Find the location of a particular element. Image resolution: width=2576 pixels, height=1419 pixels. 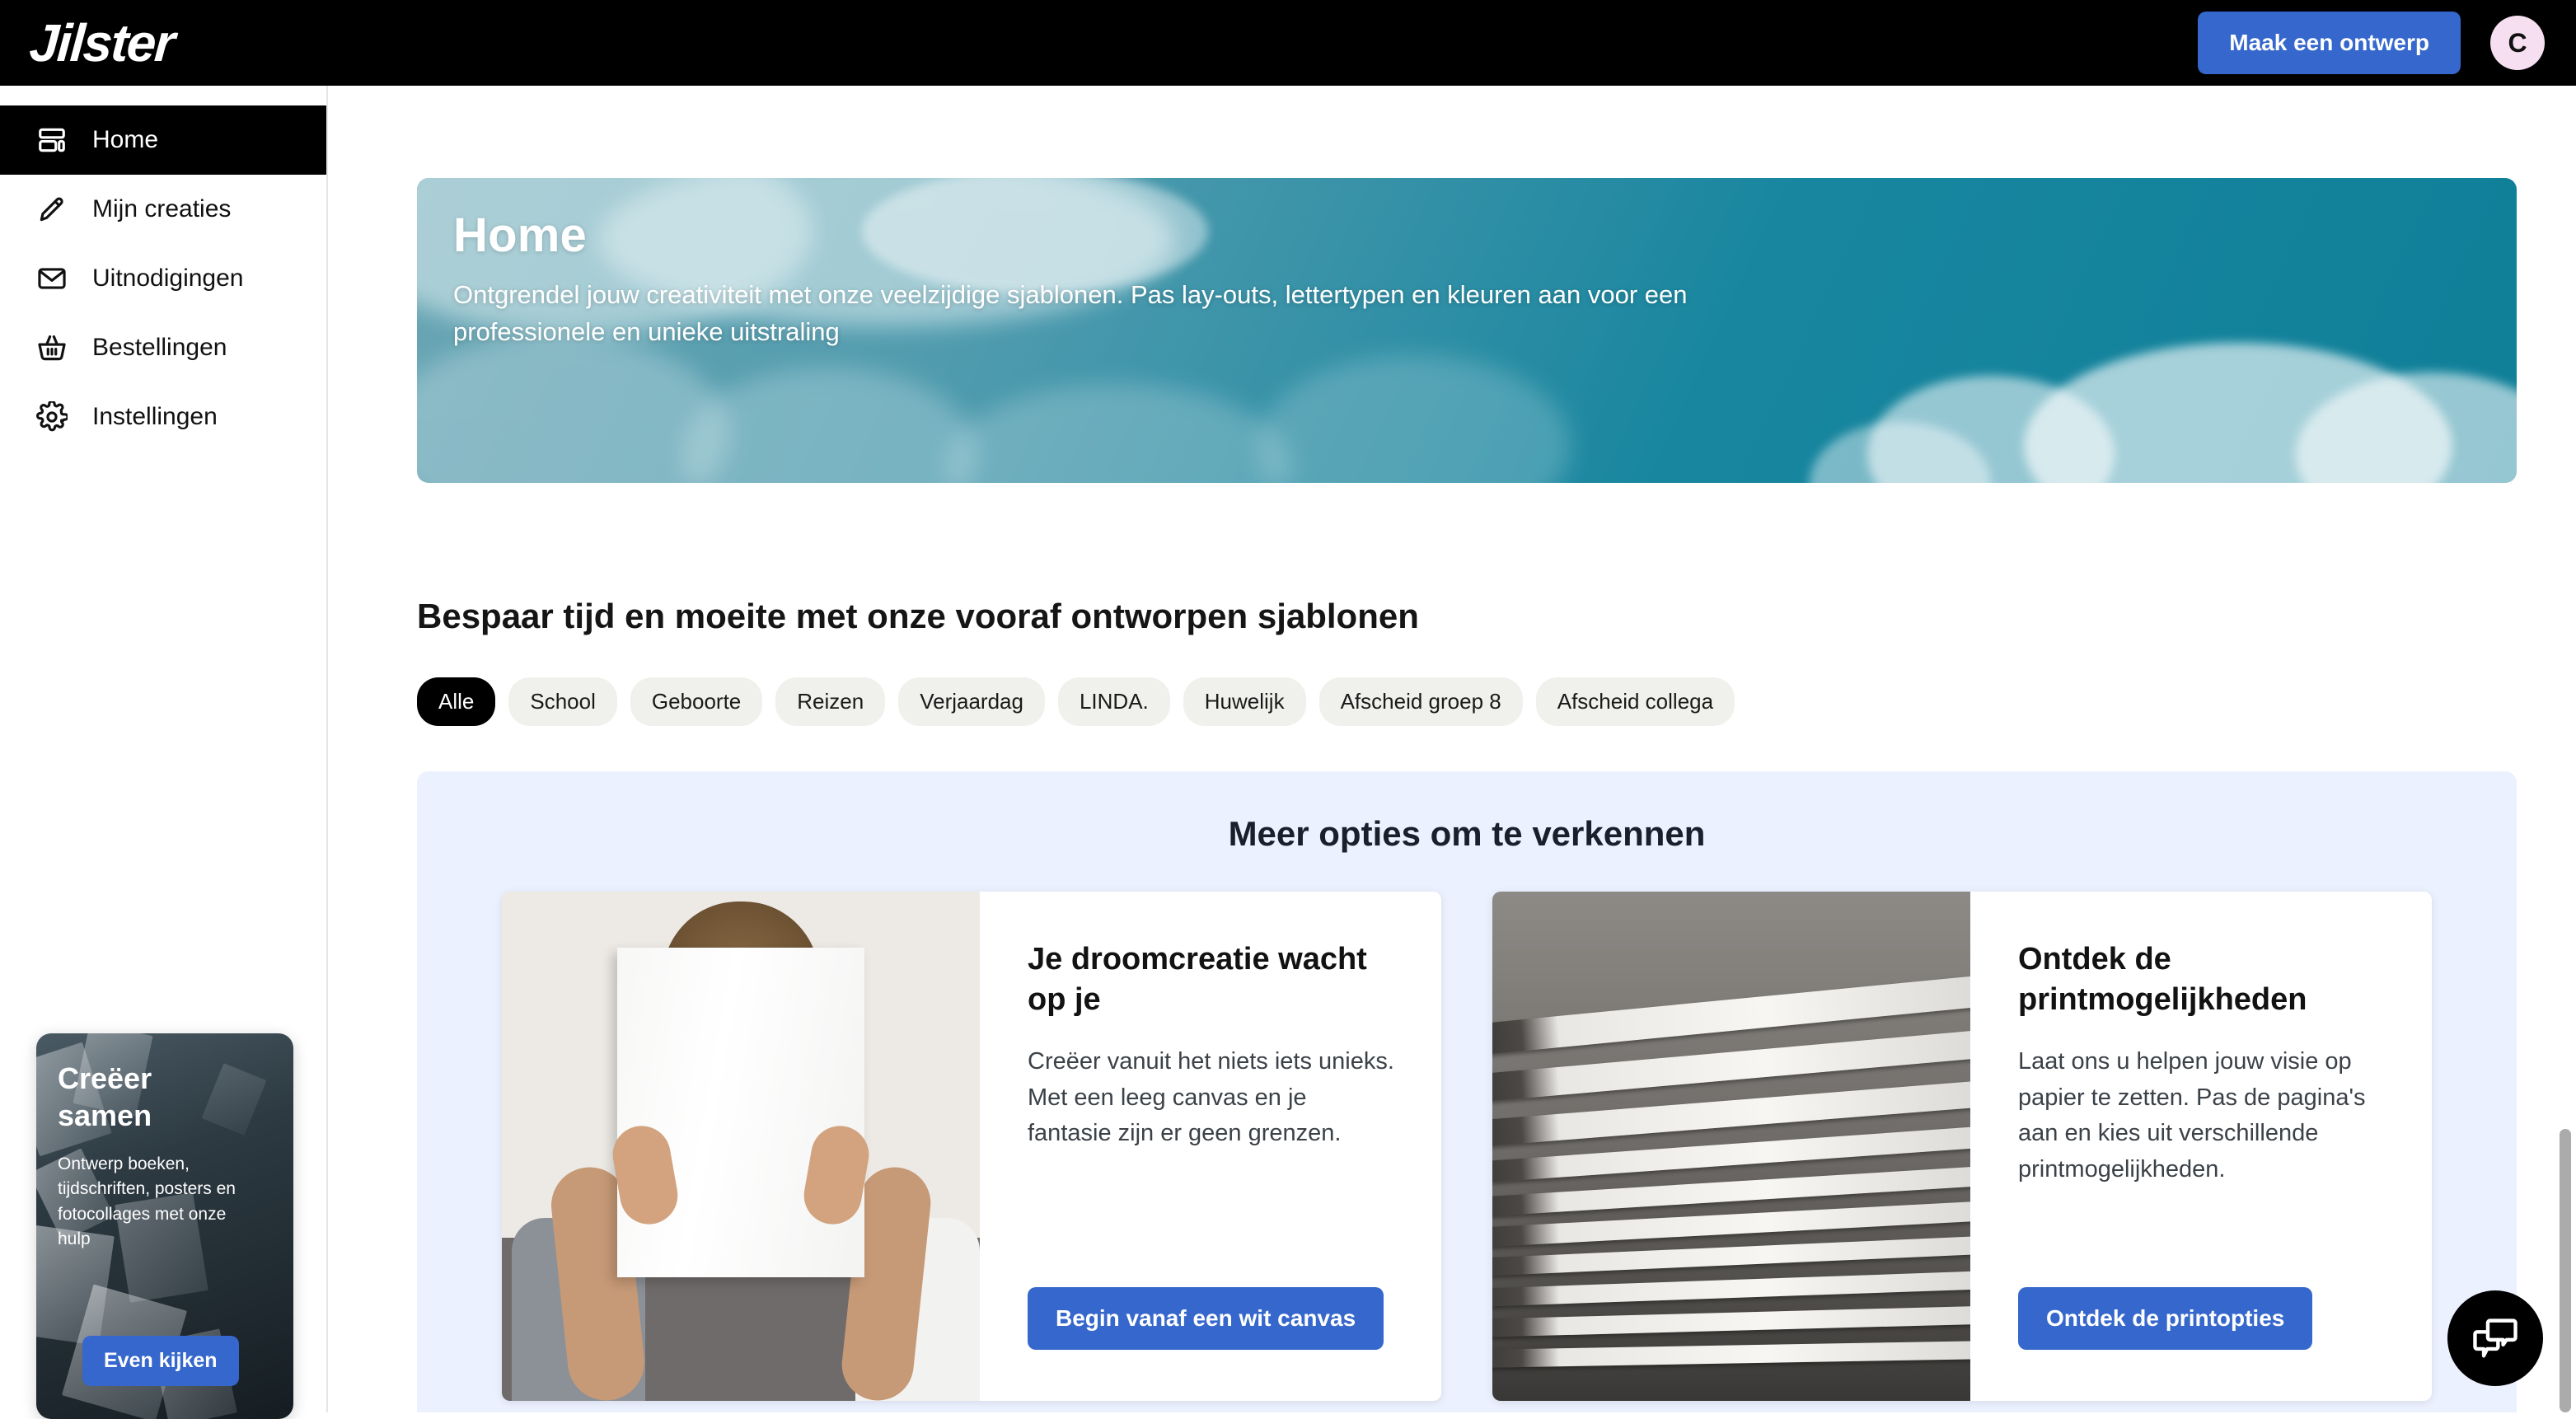

promo-title: Creëer samen is located at coordinates (115, 1097).